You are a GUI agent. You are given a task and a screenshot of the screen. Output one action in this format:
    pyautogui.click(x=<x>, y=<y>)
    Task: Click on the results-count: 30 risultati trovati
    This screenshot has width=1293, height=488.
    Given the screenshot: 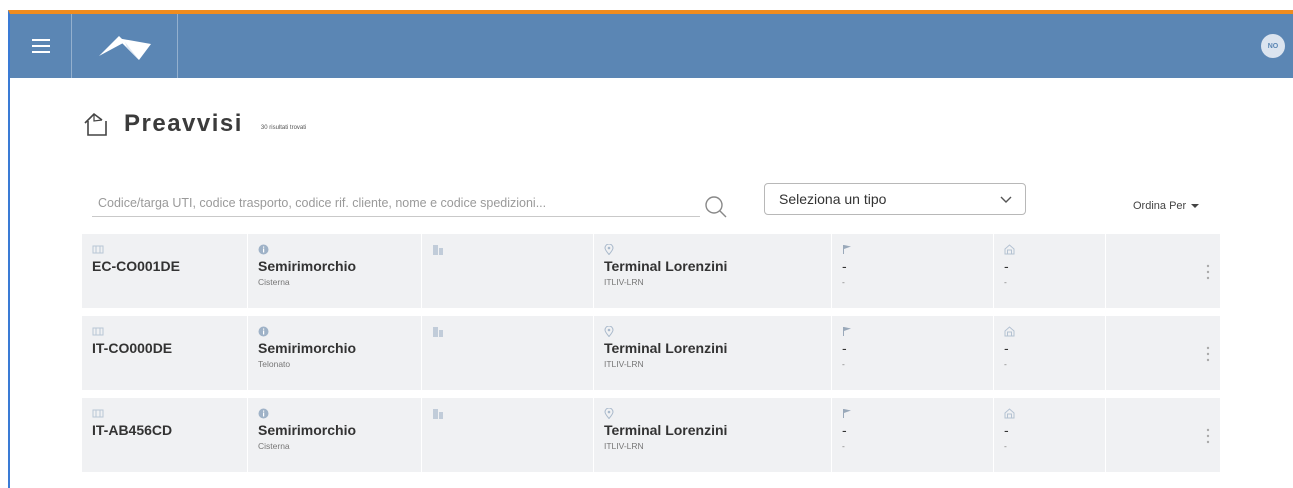 What is the action you would take?
    pyautogui.click(x=283, y=128)
    